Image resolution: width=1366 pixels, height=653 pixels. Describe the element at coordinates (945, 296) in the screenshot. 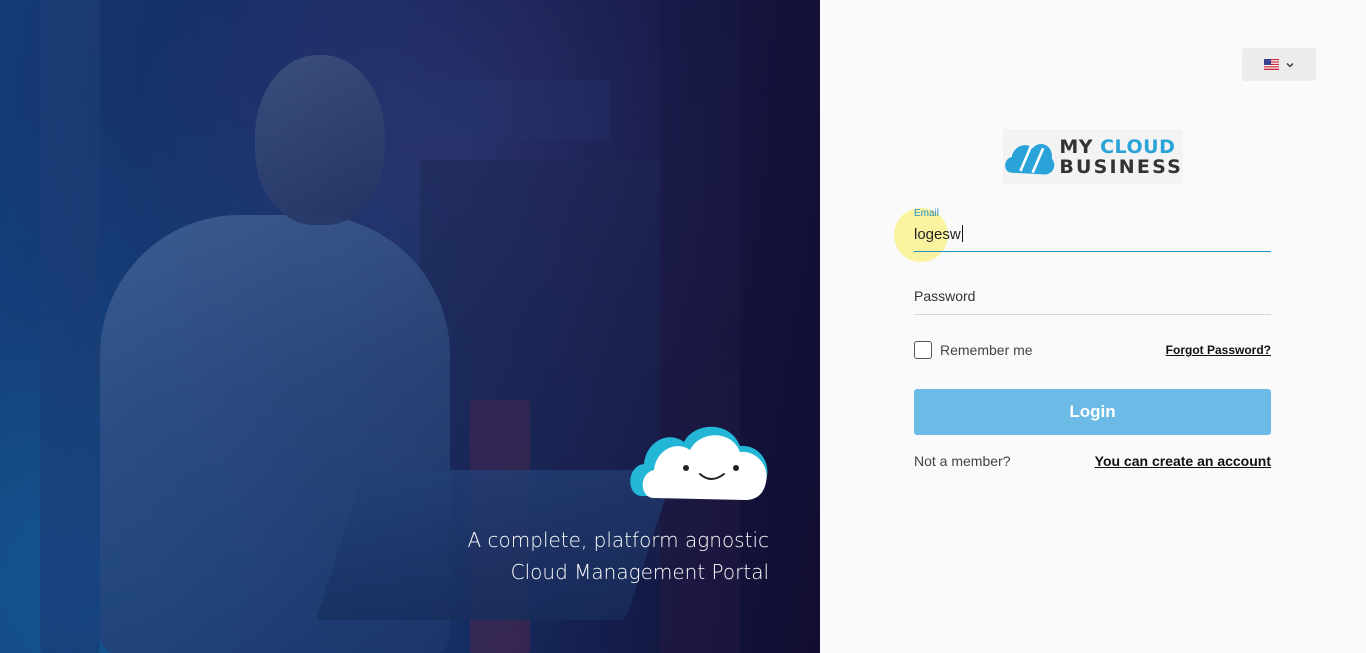

I see `password-label: Password` at that location.